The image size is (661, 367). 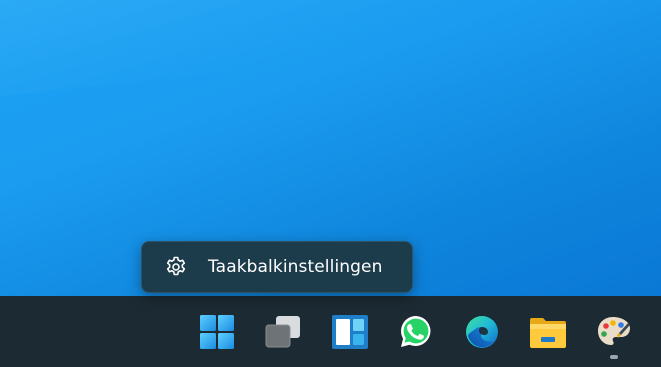 What do you see at coordinates (295, 267) in the screenshot?
I see `menu-item-label: Taakbalkinstellingen` at bounding box center [295, 267].